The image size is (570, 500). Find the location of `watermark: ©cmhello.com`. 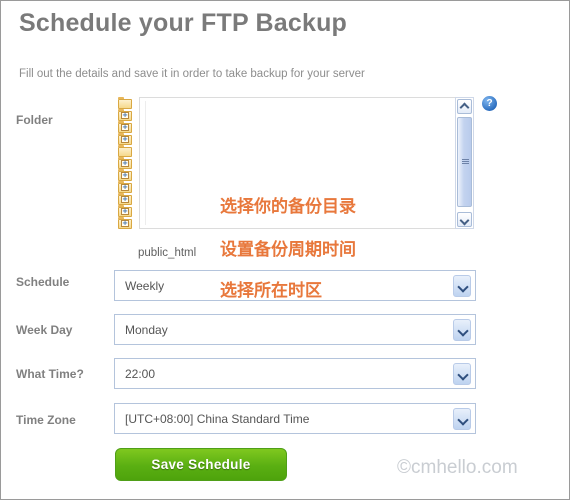

watermark: ©cmhello.com is located at coordinates (457, 467).